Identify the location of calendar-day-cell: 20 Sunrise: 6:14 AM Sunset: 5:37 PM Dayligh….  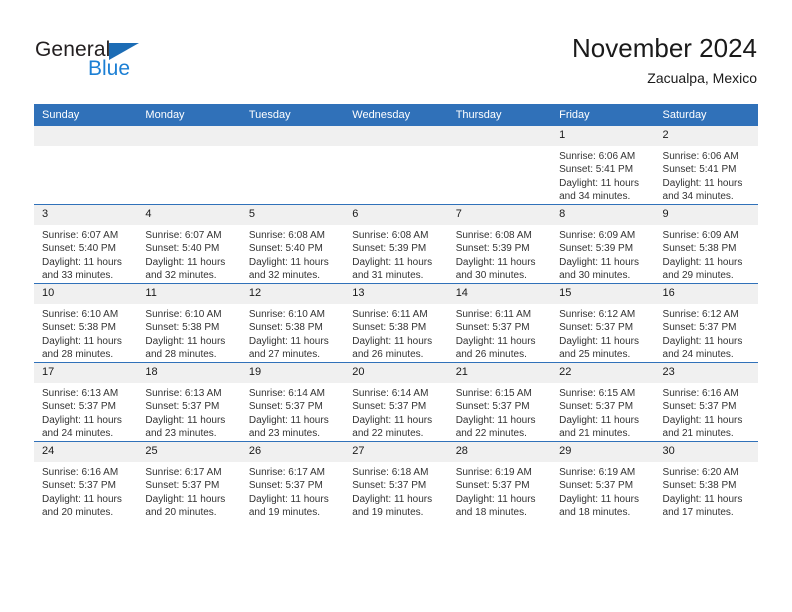
(396, 402).